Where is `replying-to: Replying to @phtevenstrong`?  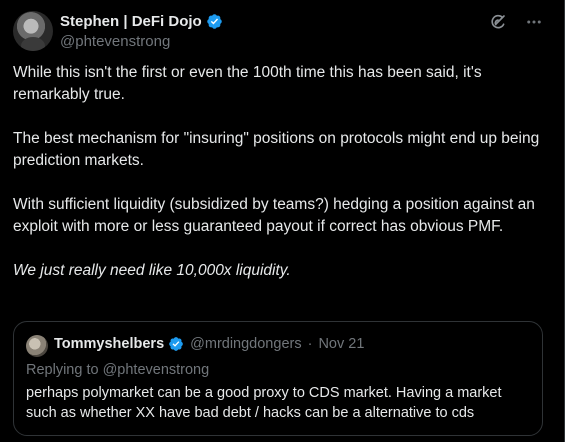 replying-to: Replying to @phtevenstrong is located at coordinates (118, 370).